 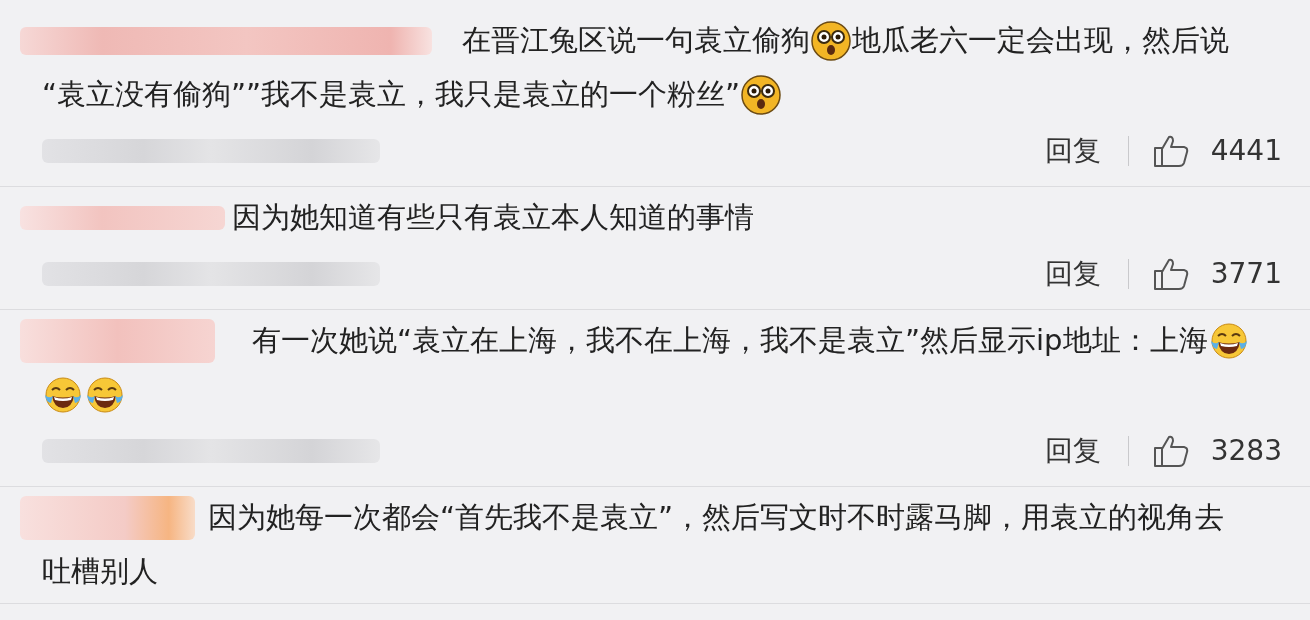 I want to click on comment-text: “袁立没有偷狗””我不是袁立，我只是袁立的一个粉丝”, so click(x=391, y=95).